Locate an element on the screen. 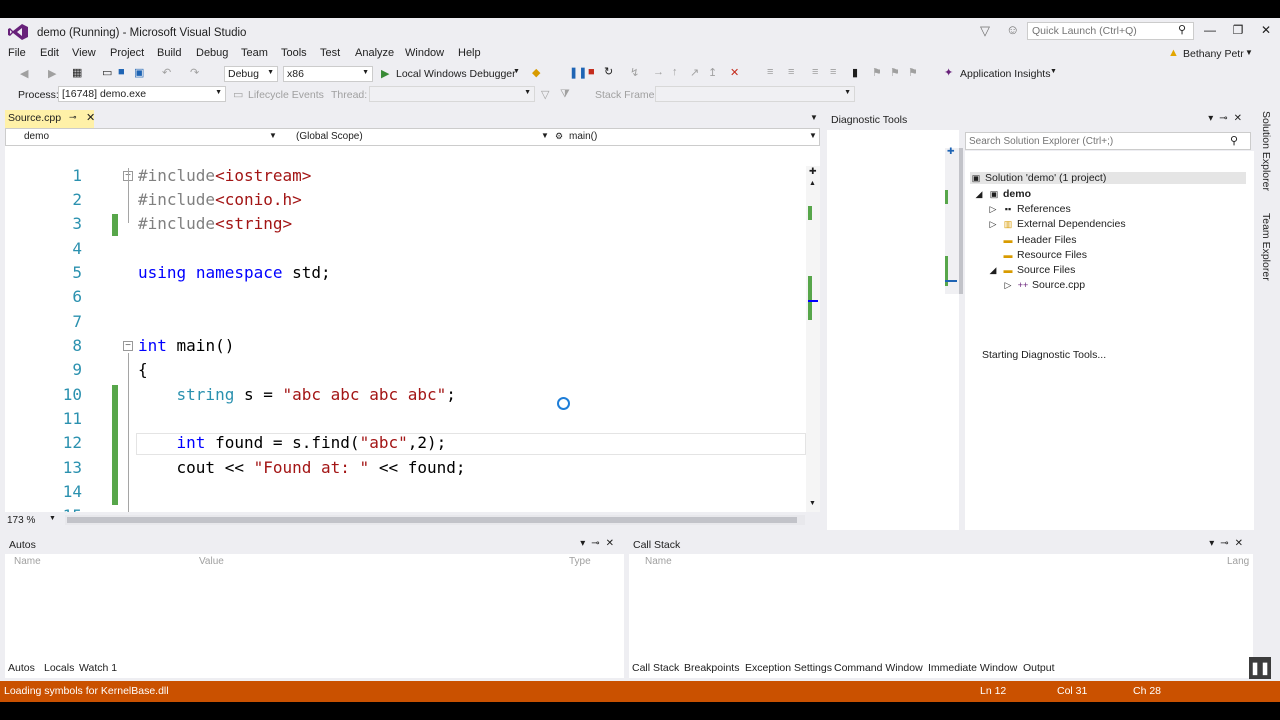 The image size is (1280, 720). tab-command-window: Command Window is located at coordinates (878, 668).